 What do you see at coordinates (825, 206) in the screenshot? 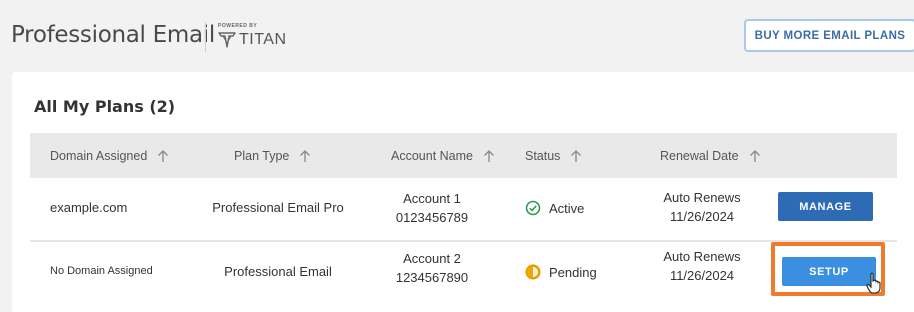
I see `manage-button: MANAGE` at bounding box center [825, 206].